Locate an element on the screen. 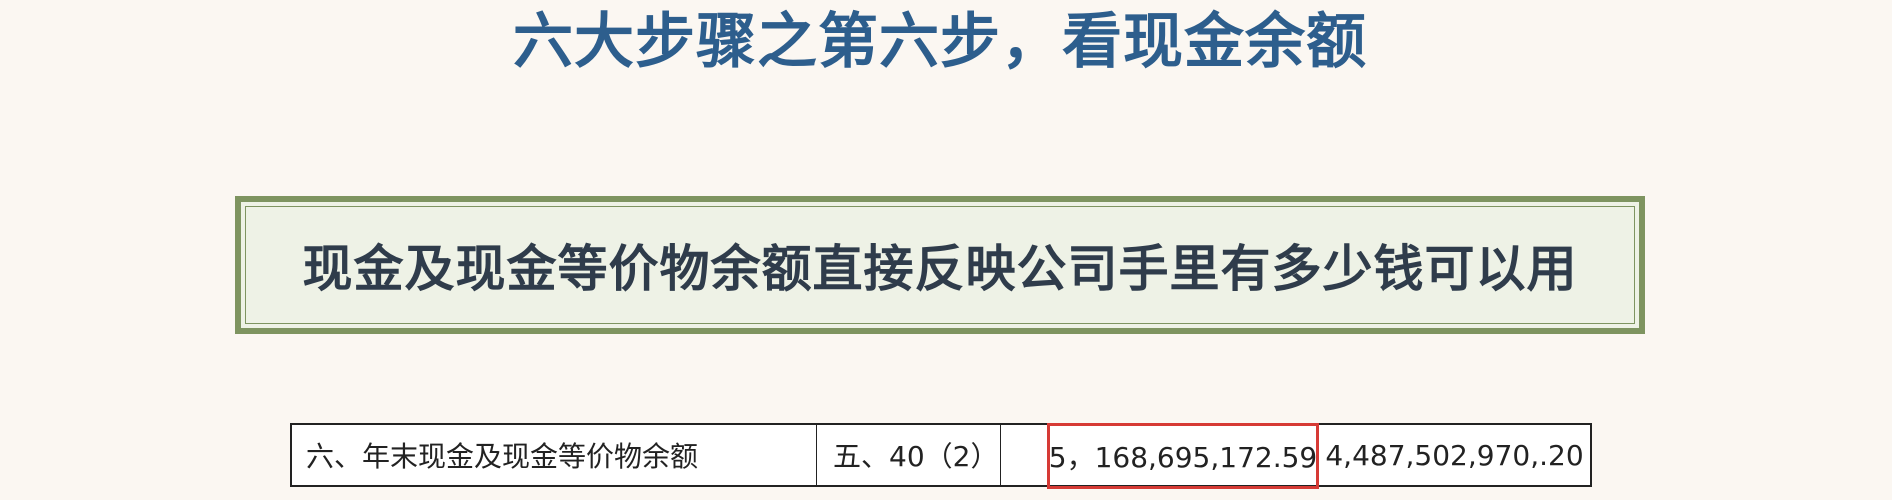 Image resolution: width=1892 pixels, height=500 pixels. banner-text: 现金及现金等价物余额直接反映公司手里有多少钱可以用 is located at coordinates (940, 269).